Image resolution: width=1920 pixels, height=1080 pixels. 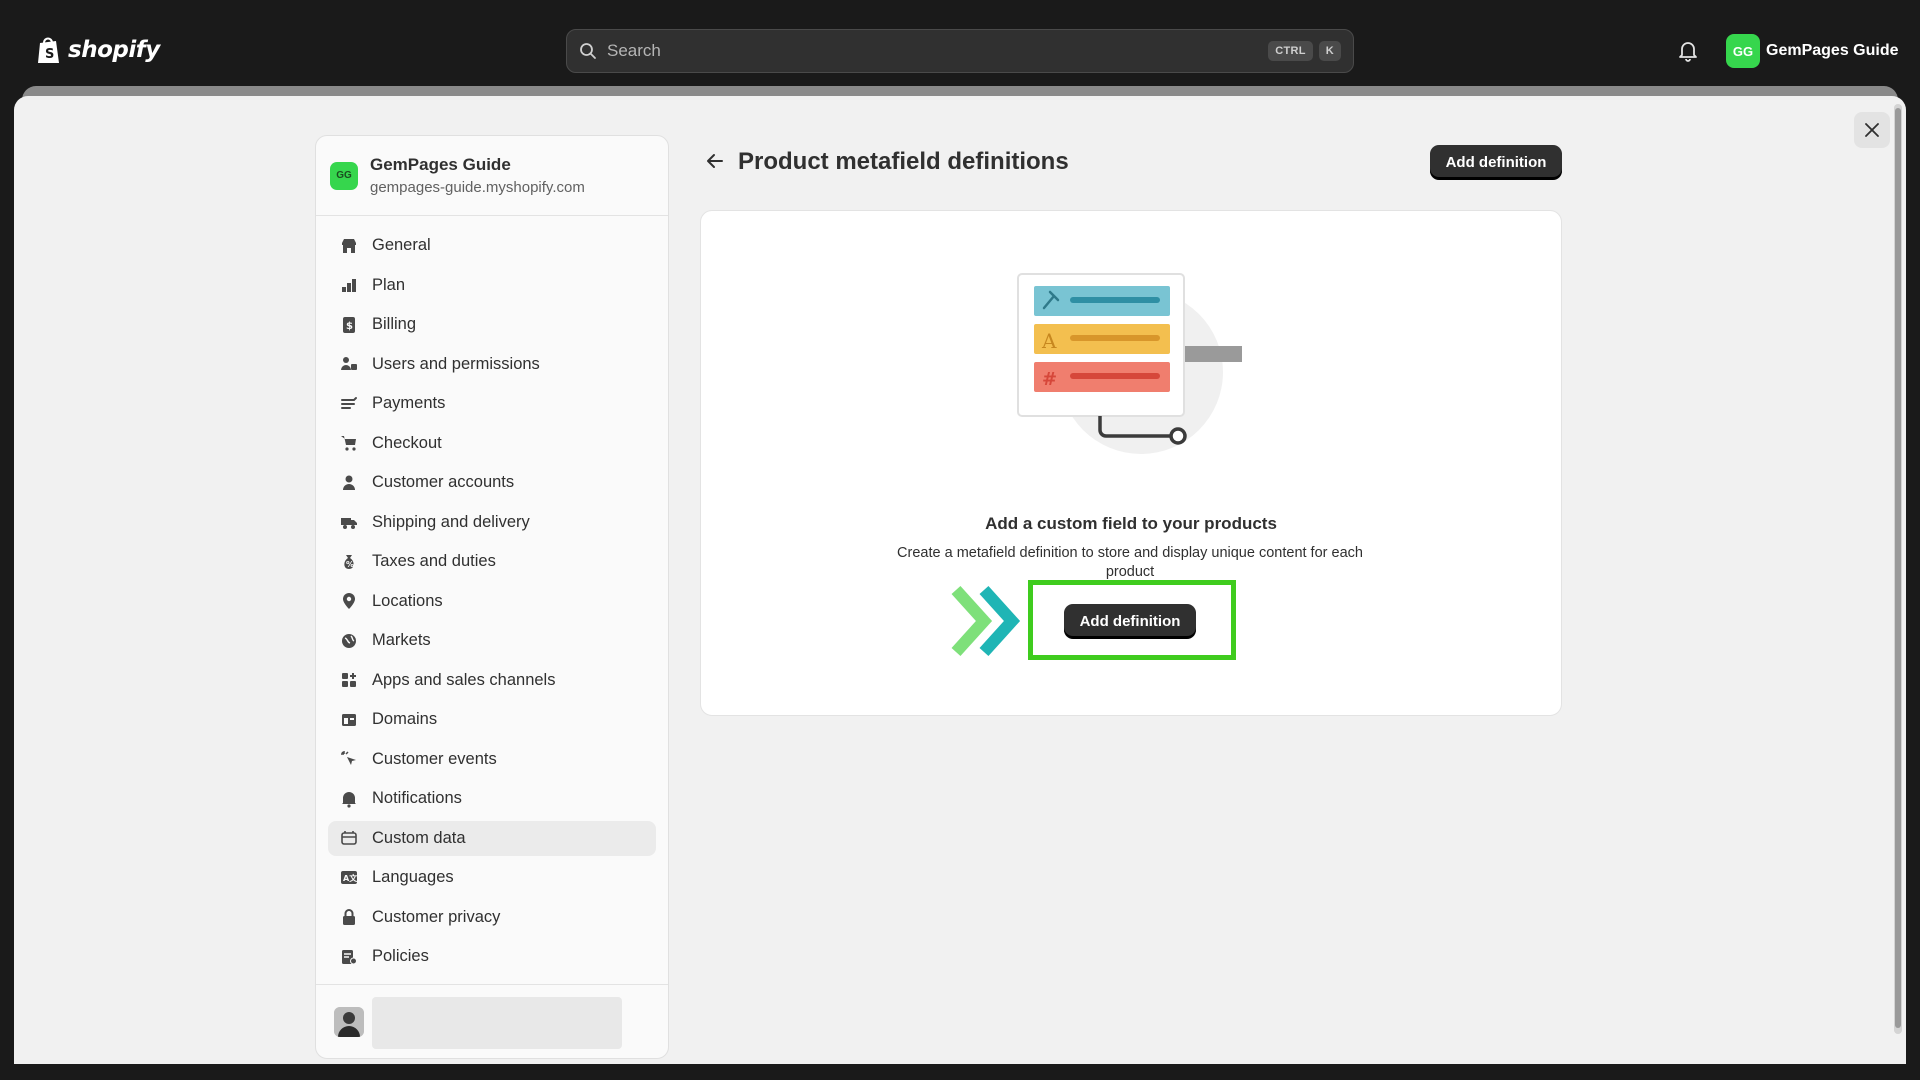 I want to click on sidebar-item-domains: Domains, so click(x=492, y=719).